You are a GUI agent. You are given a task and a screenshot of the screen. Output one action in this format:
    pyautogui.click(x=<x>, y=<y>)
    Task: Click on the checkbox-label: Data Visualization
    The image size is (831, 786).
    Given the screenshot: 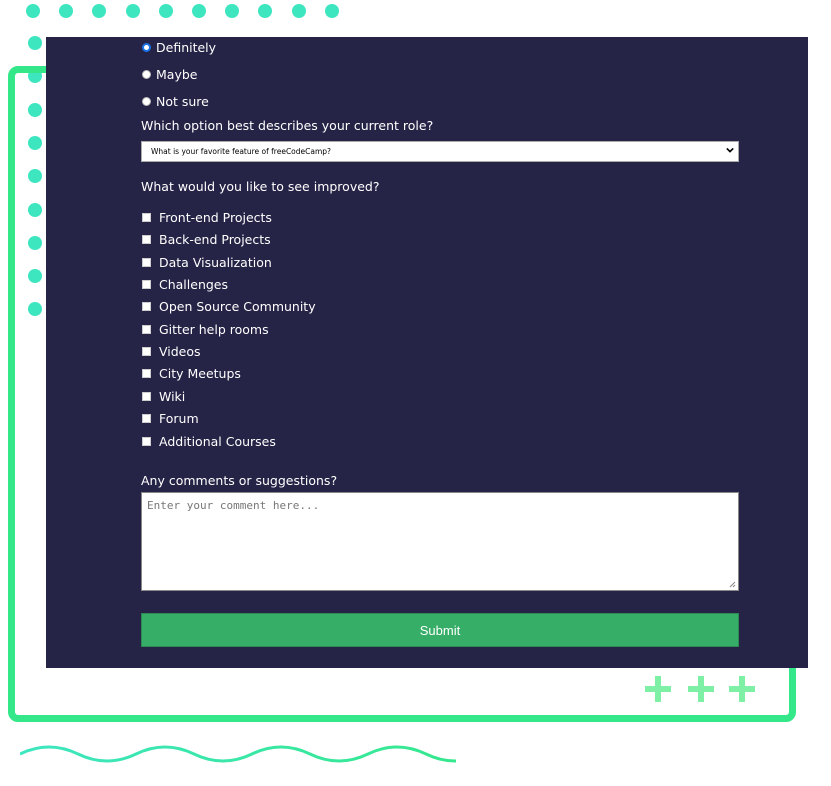 What is the action you would take?
    pyautogui.click(x=215, y=262)
    